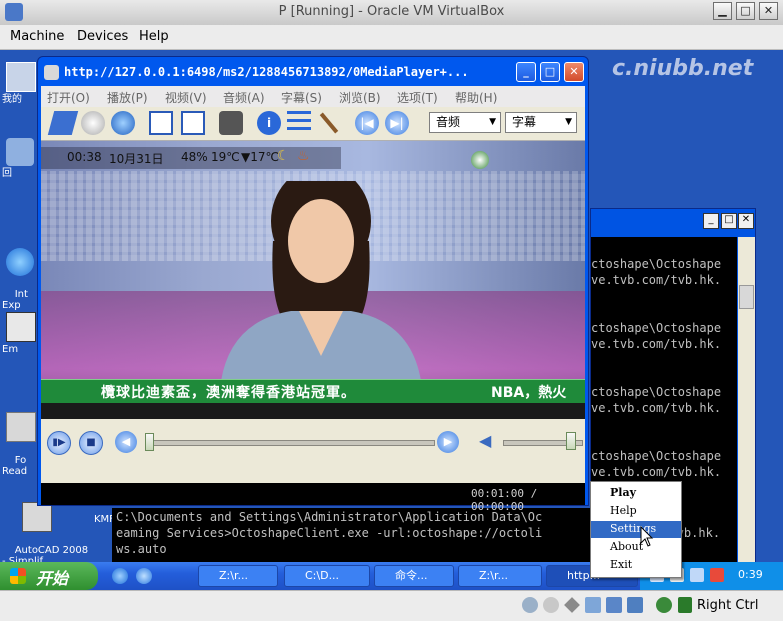 Image resolution: width=783 pixels, height=621 pixels. I want to click on network-status-icon, so click(593, 605).